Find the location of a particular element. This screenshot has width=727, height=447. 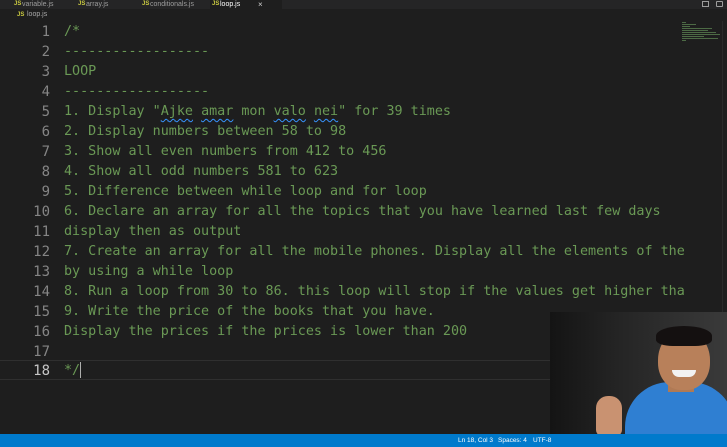

presenter-hair is located at coordinates (684, 336).